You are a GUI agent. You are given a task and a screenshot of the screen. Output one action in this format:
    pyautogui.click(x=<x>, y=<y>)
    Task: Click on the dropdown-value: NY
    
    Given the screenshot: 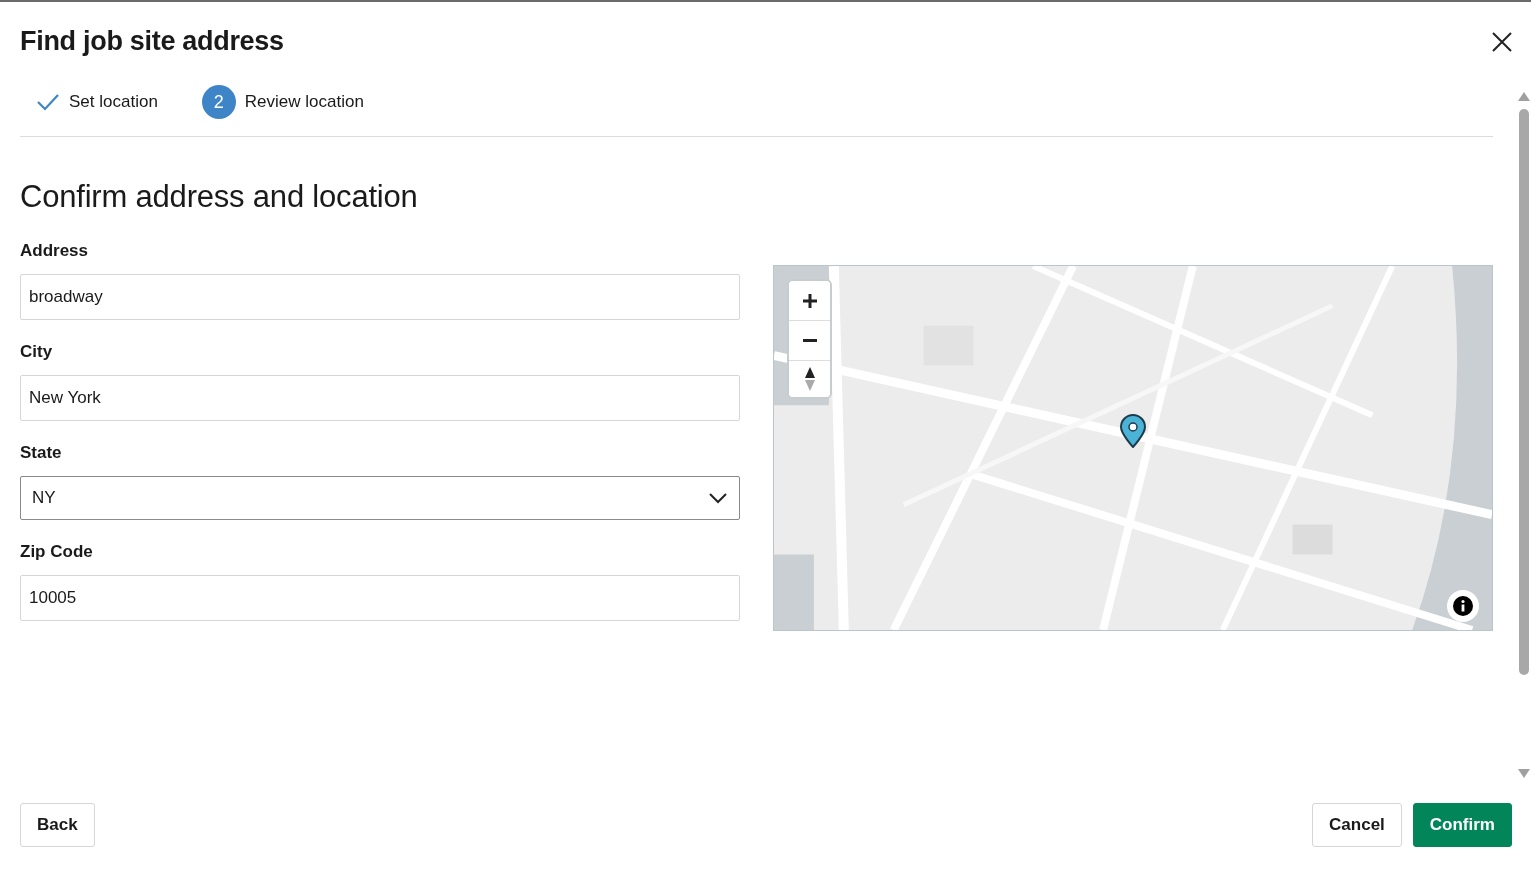 What is the action you would take?
    pyautogui.click(x=44, y=498)
    